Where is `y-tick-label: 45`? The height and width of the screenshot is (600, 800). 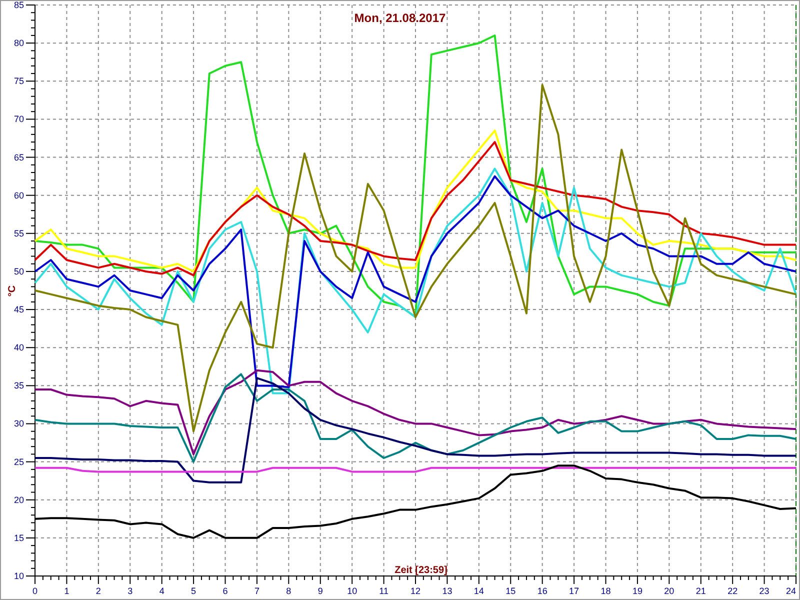 y-tick-label: 45 is located at coordinates (19, 309).